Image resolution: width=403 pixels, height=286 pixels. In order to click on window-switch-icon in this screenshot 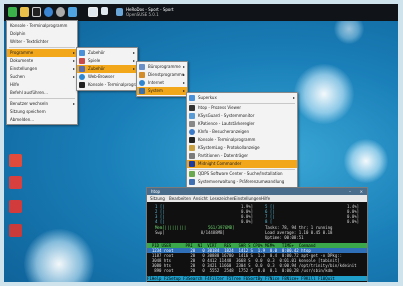, I will do `click(93, 12)`.